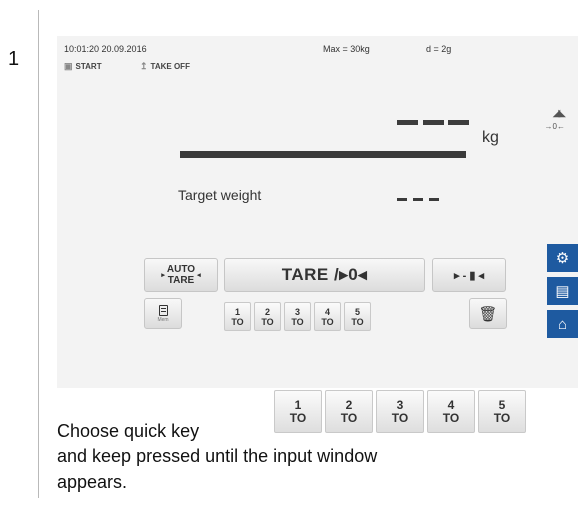 This screenshot has width=584, height=506. What do you see at coordinates (220, 195) in the screenshot?
I see `target-weight-label: Target weight` at bounding box center [220, 195].